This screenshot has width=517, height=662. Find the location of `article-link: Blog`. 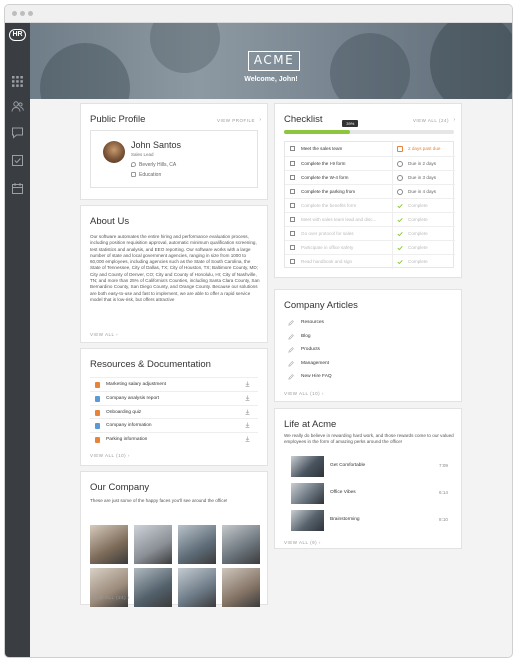

article-link: Blog is located at coordinates (369, 337).